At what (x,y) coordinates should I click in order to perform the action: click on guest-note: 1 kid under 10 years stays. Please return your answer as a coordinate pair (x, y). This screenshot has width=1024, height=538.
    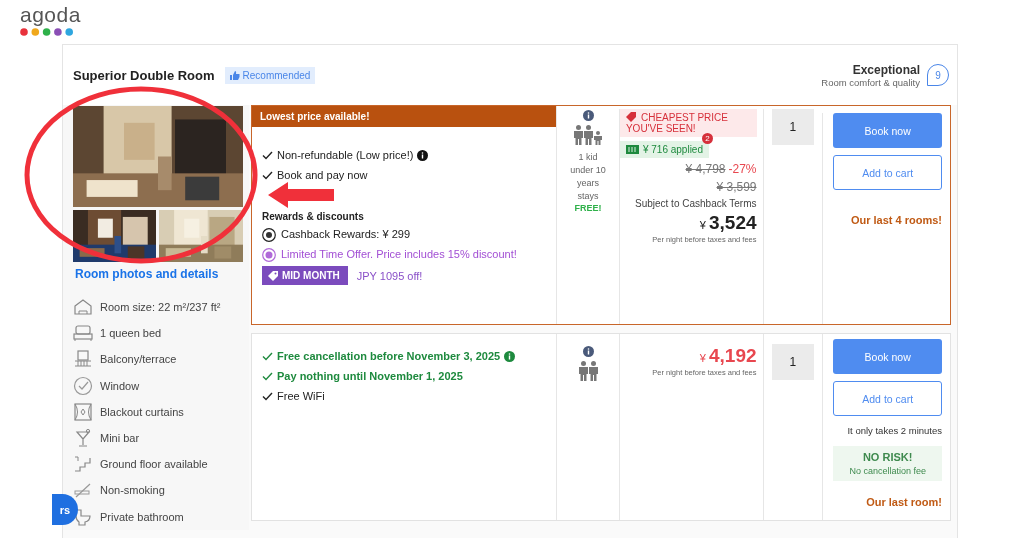
    Looking at the image, I should click on (588, 177).